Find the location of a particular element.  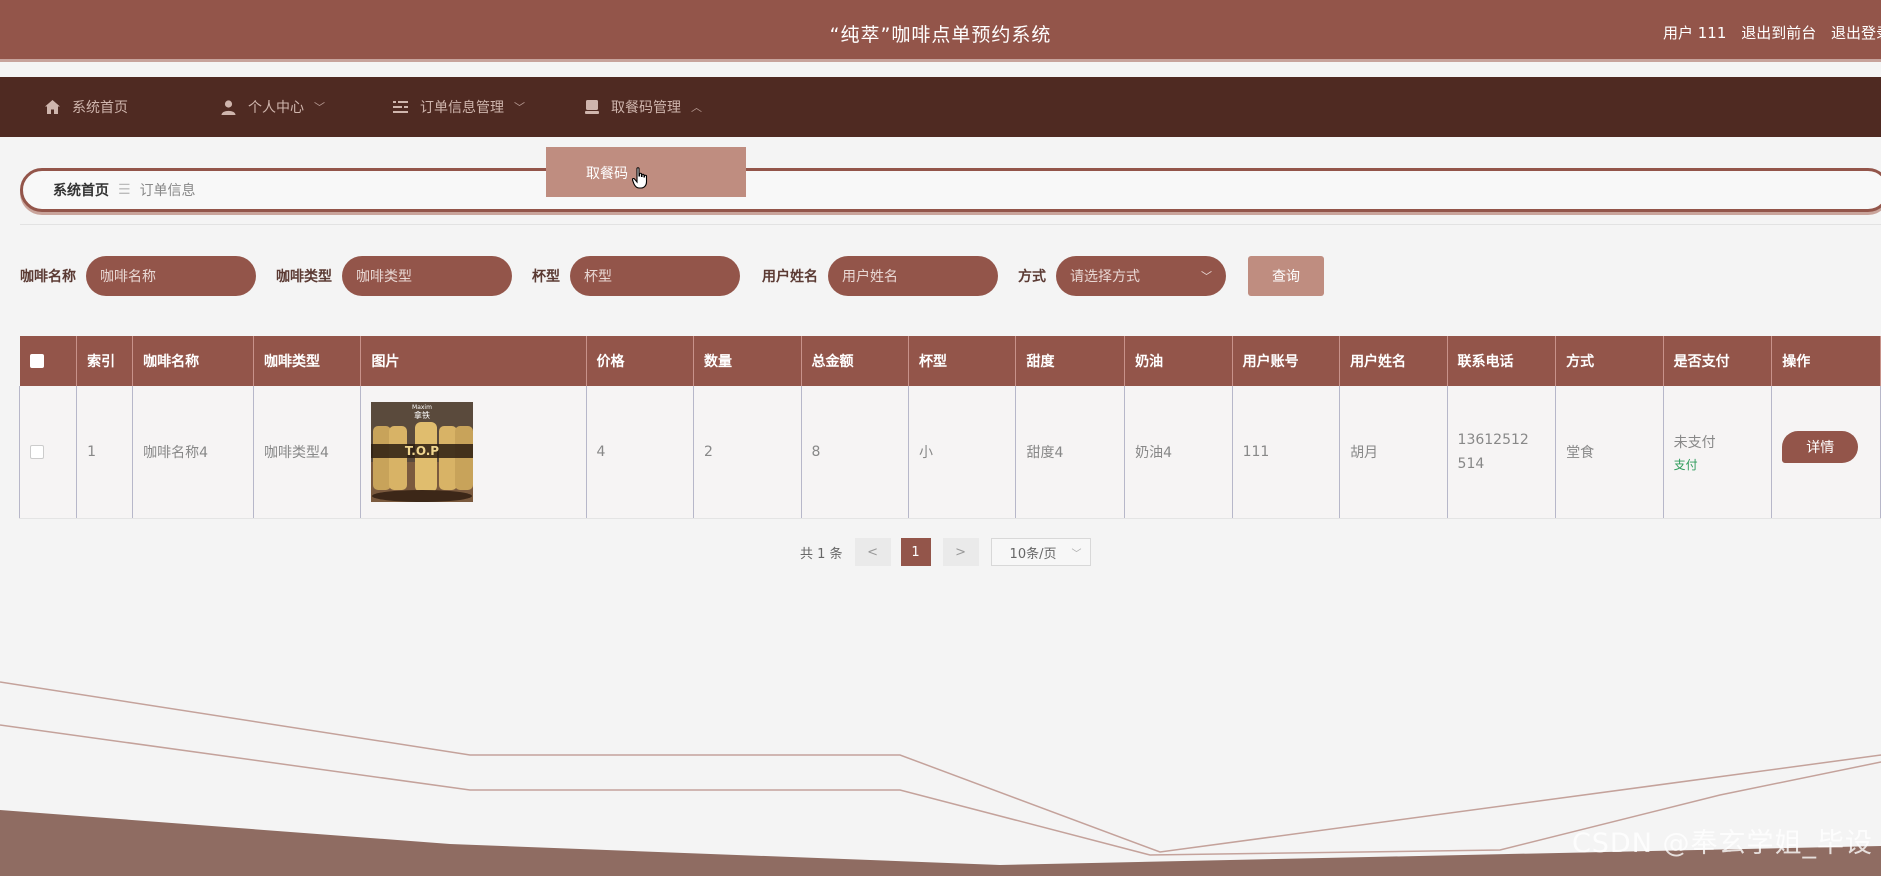

coffee-type-label: 咖啡类型 is located at coordinates (304, 277).